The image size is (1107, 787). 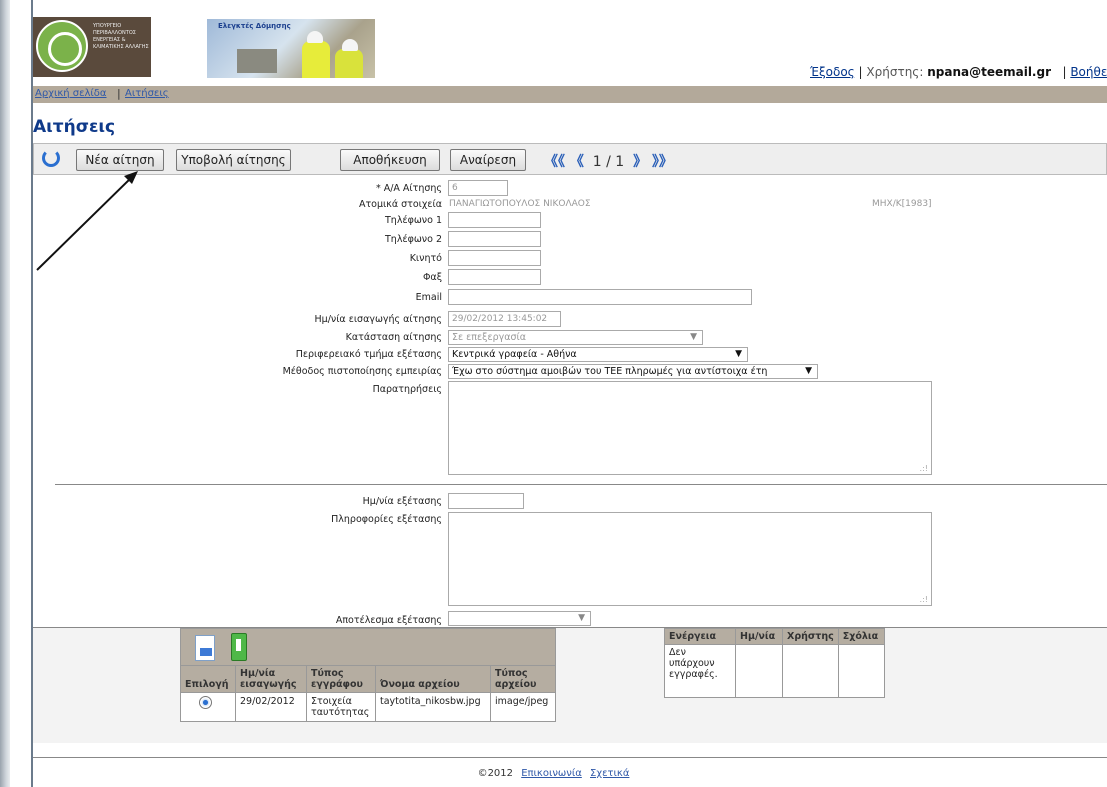 I want to click on row-date: 29/02/2012, so click(x=271, y=707).